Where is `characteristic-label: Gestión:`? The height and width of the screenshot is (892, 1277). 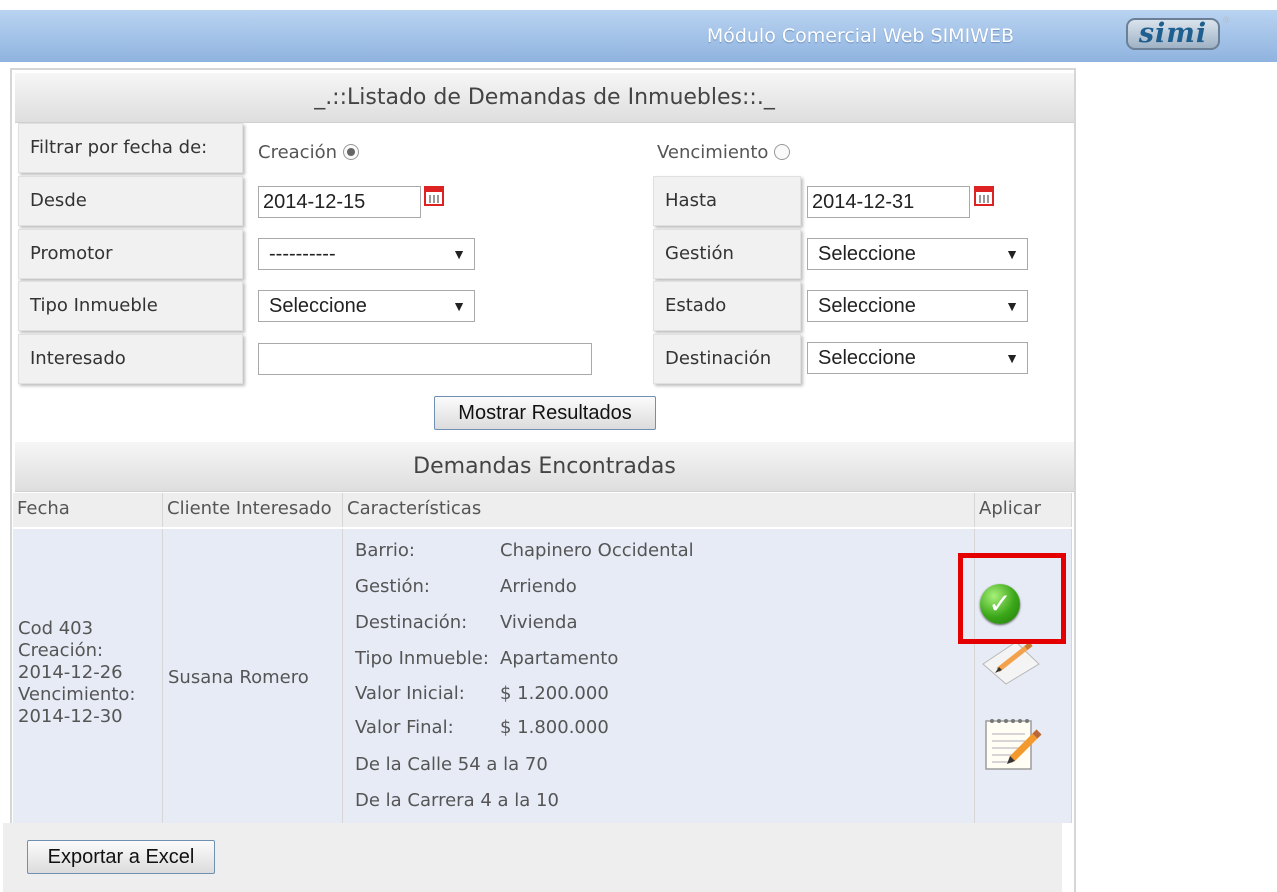
characteristic-label: Gestión: is located at coordinates (392, 586).